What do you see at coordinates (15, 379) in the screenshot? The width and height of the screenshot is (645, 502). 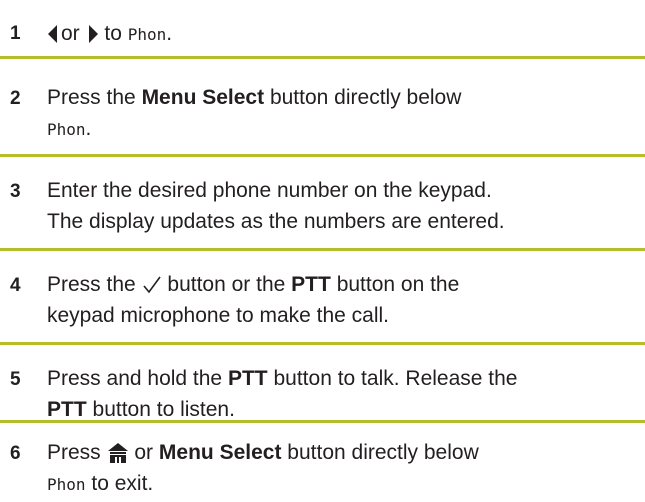 I see `step-number: 5` at bounding box center [15, 379].